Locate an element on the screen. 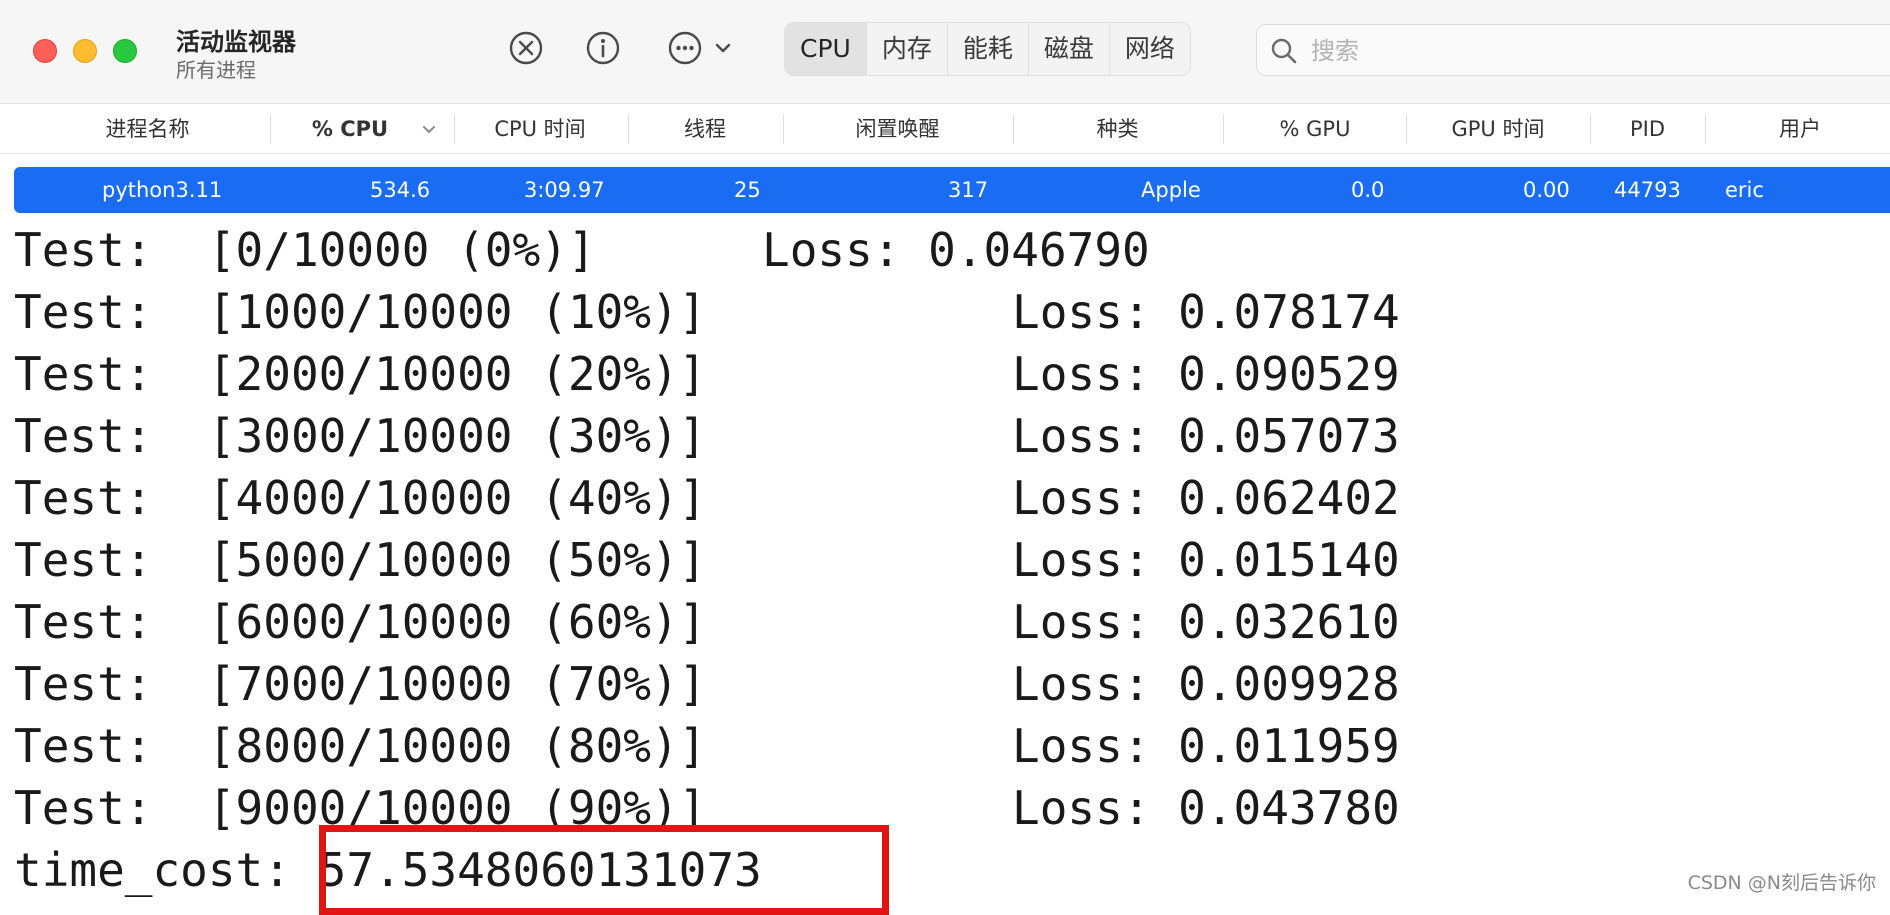  column-cpu-time: CPU 时间 is located at coordinates (540, 129).